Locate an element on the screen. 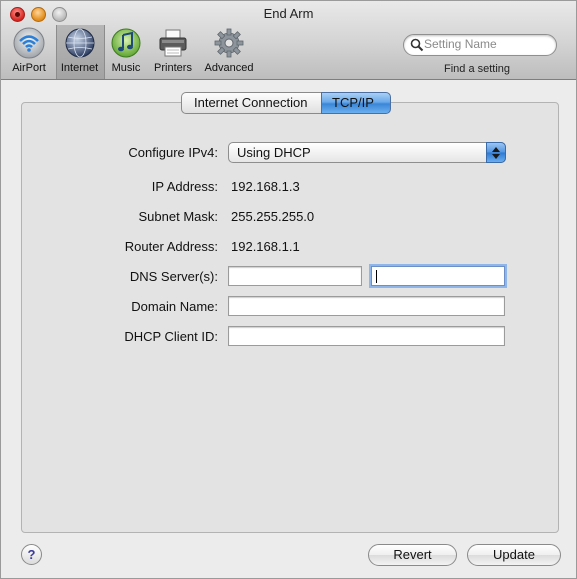  toolbar-item-advanced: Advanced is located at coordinates (229, 50).